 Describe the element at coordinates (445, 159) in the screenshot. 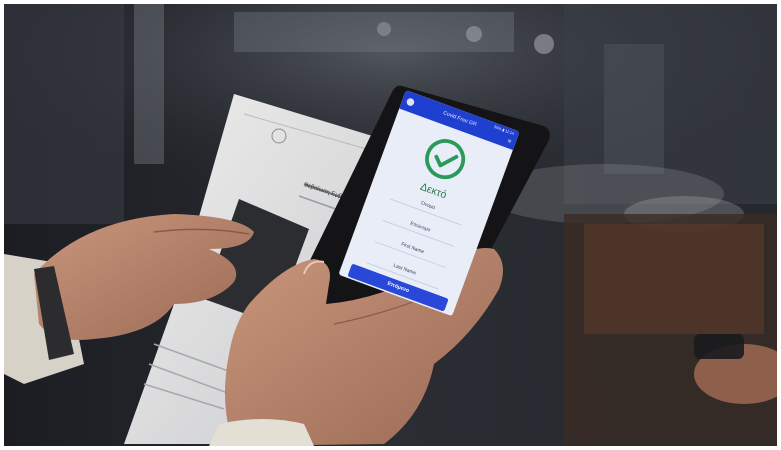

I see `checkmark-icon` at that location.